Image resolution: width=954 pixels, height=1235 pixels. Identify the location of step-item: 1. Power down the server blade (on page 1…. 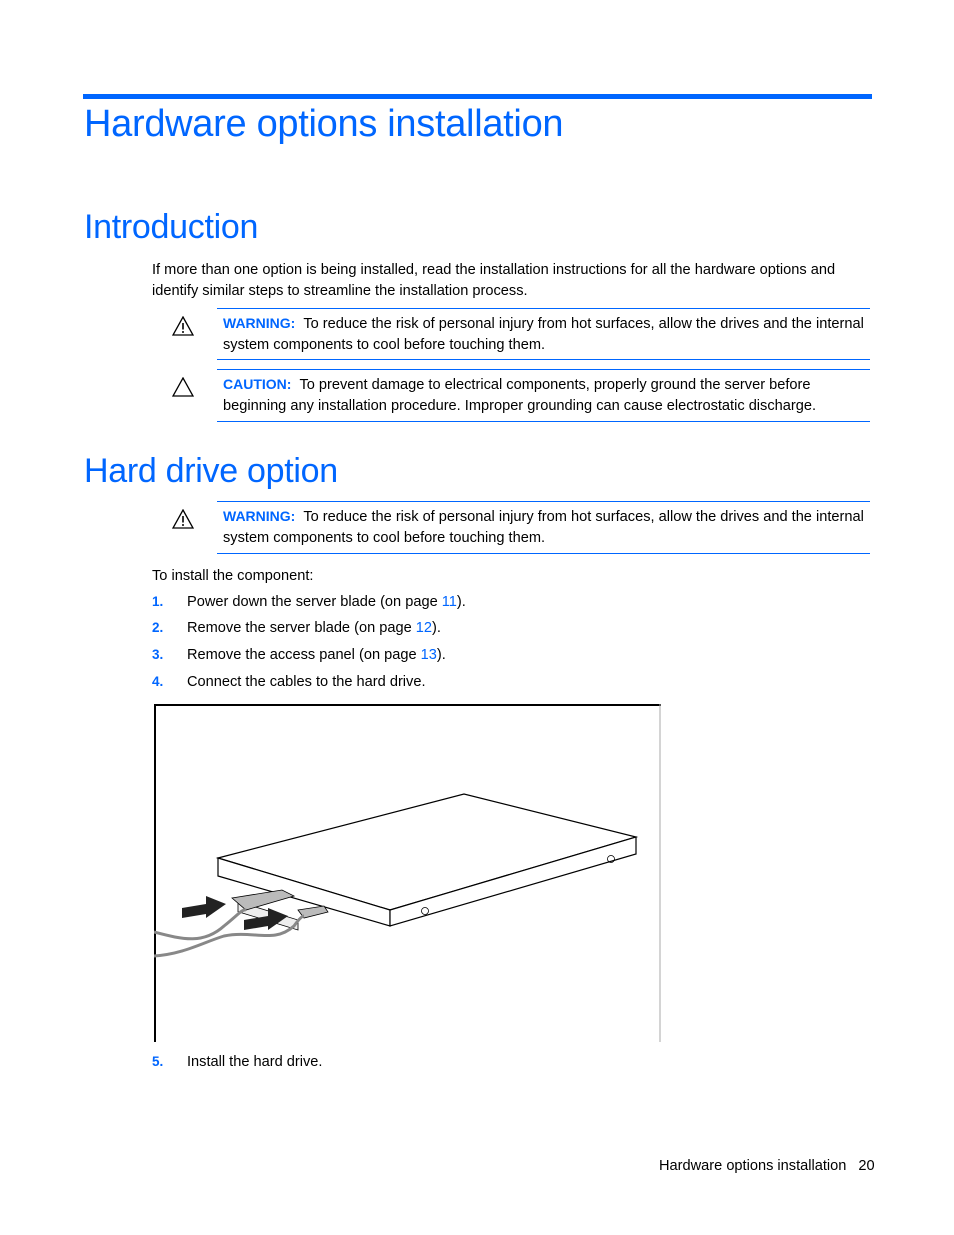
(309, 602).